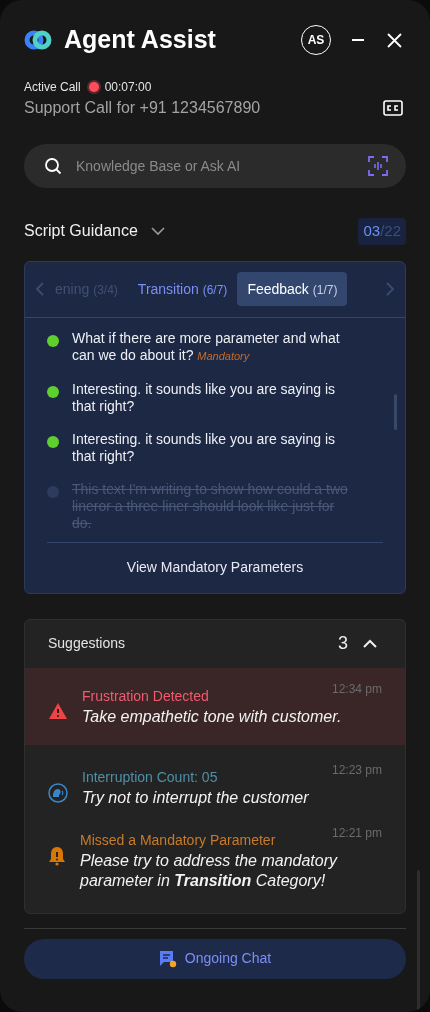 This screenshot has height=1012, width=430. What do you see at coordinates (150, 777) in the screenshot?
I see `suggestion-title: Interruption Count: 05` at bounding box center [150, 777].